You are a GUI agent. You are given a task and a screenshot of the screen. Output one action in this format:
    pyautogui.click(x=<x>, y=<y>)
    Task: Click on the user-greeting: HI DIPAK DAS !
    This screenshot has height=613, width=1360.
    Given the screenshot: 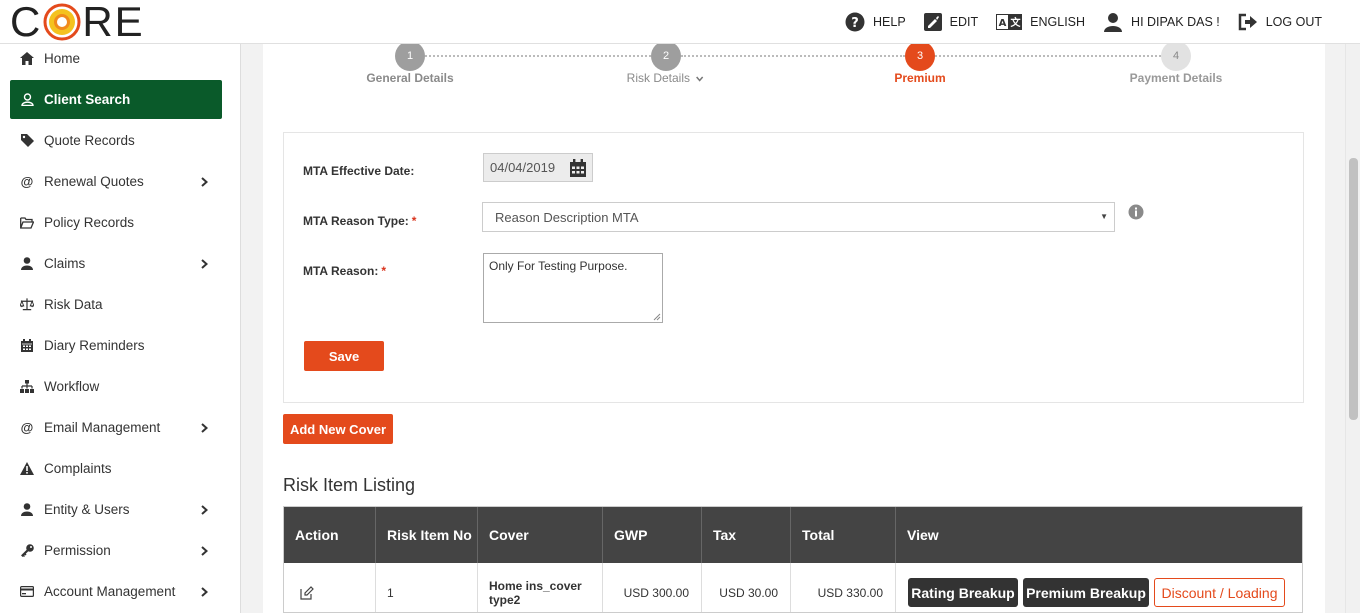 What is the action you would take?
    pyautogui.click(x=1175, y=22)
    